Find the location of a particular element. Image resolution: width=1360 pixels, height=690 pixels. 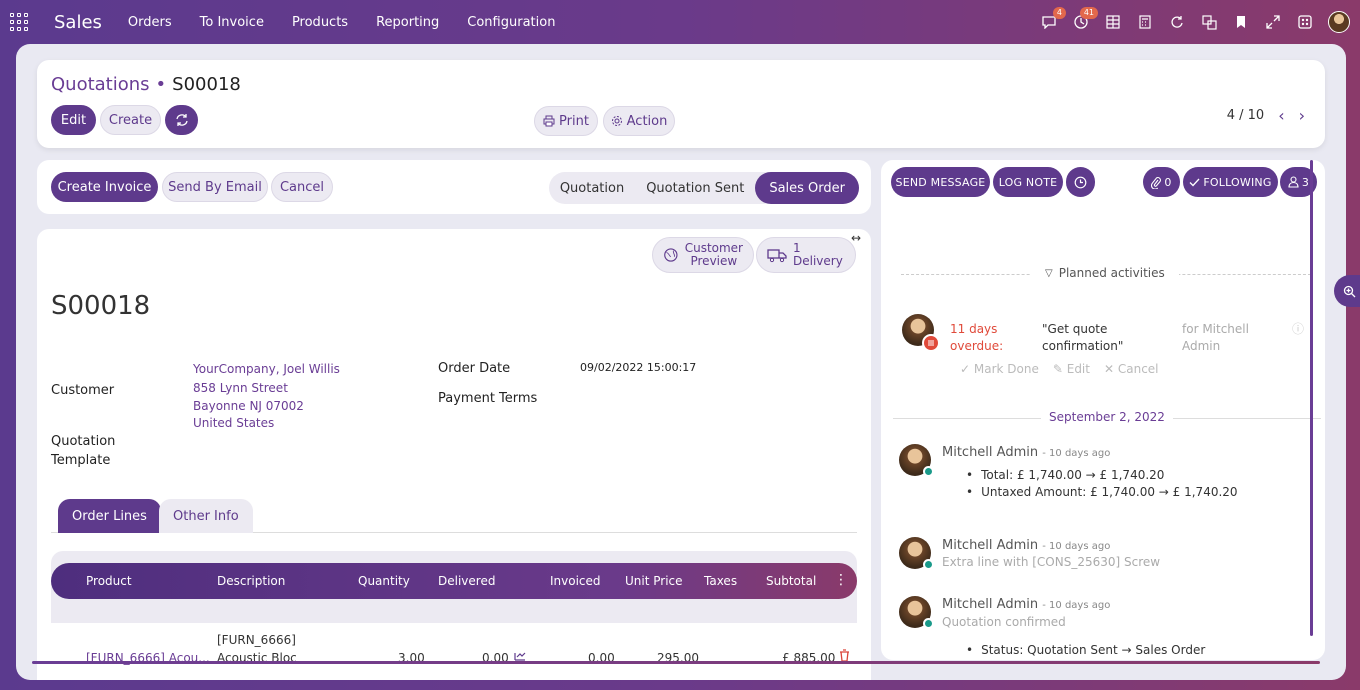

customer-city: Bayonne NJ 07002 is located at coordinates (248, 406).